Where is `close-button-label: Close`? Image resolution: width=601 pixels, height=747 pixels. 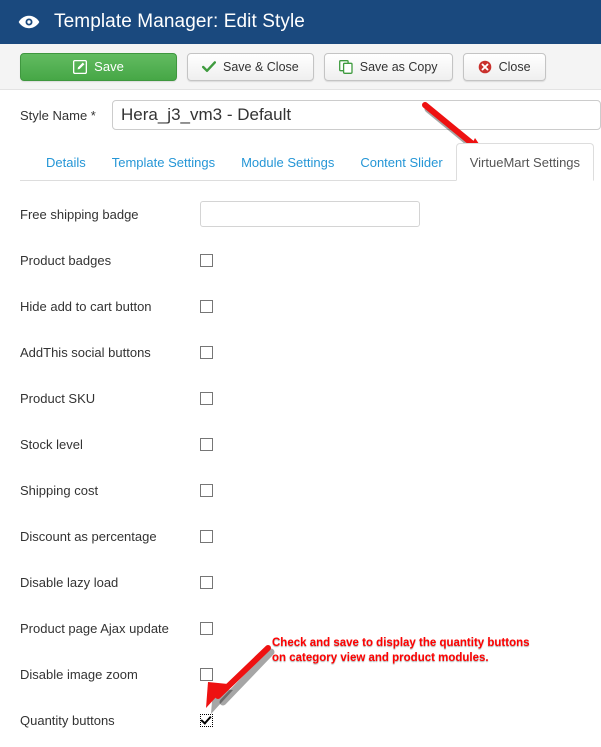
close-button-label: Close is located at coordinates (514, 66).